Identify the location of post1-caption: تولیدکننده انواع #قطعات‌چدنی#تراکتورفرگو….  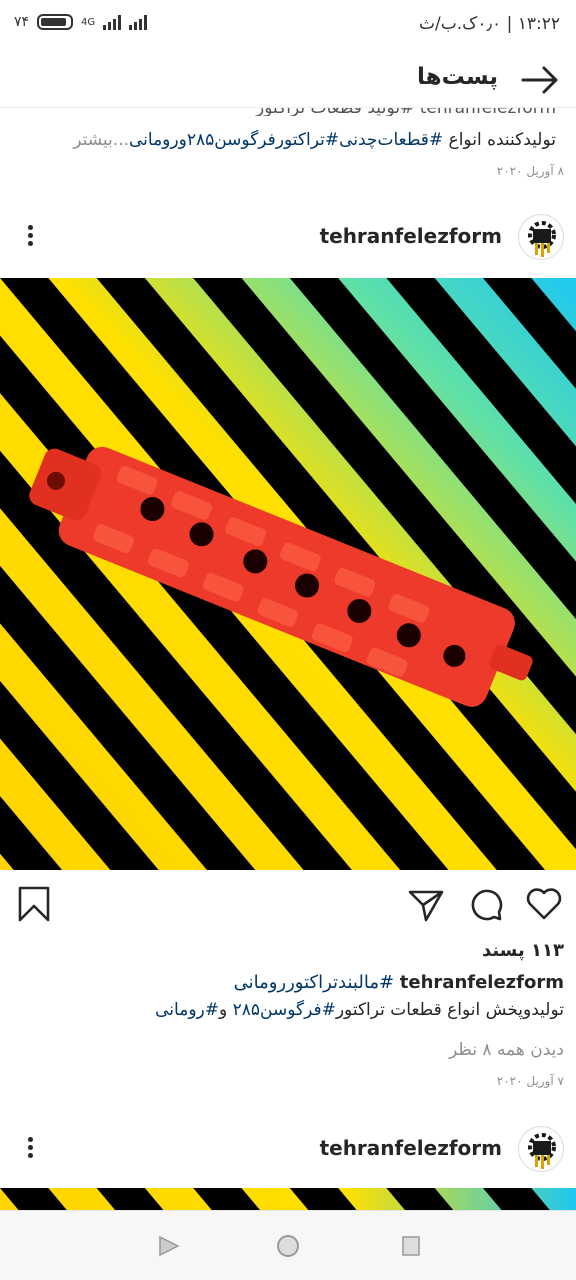
(314, 140).